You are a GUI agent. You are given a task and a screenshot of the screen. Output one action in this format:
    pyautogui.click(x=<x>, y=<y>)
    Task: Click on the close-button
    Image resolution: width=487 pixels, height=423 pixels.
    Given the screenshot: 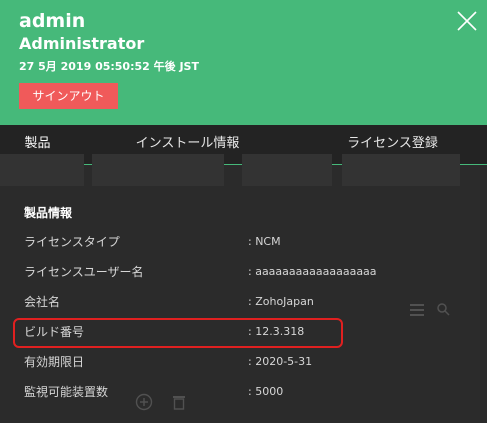 What is the action you would take?
    pyautogui.click(x=467, y=21)
    